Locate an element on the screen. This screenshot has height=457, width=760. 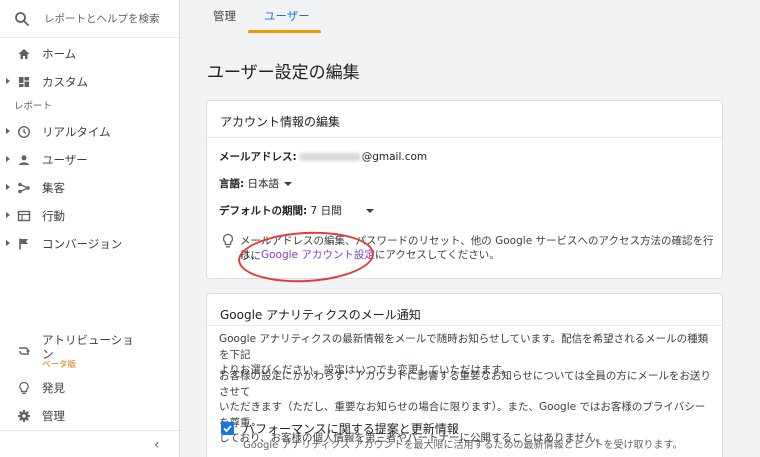
email-label: メールアドレス: is located at coordinates (258, 157).